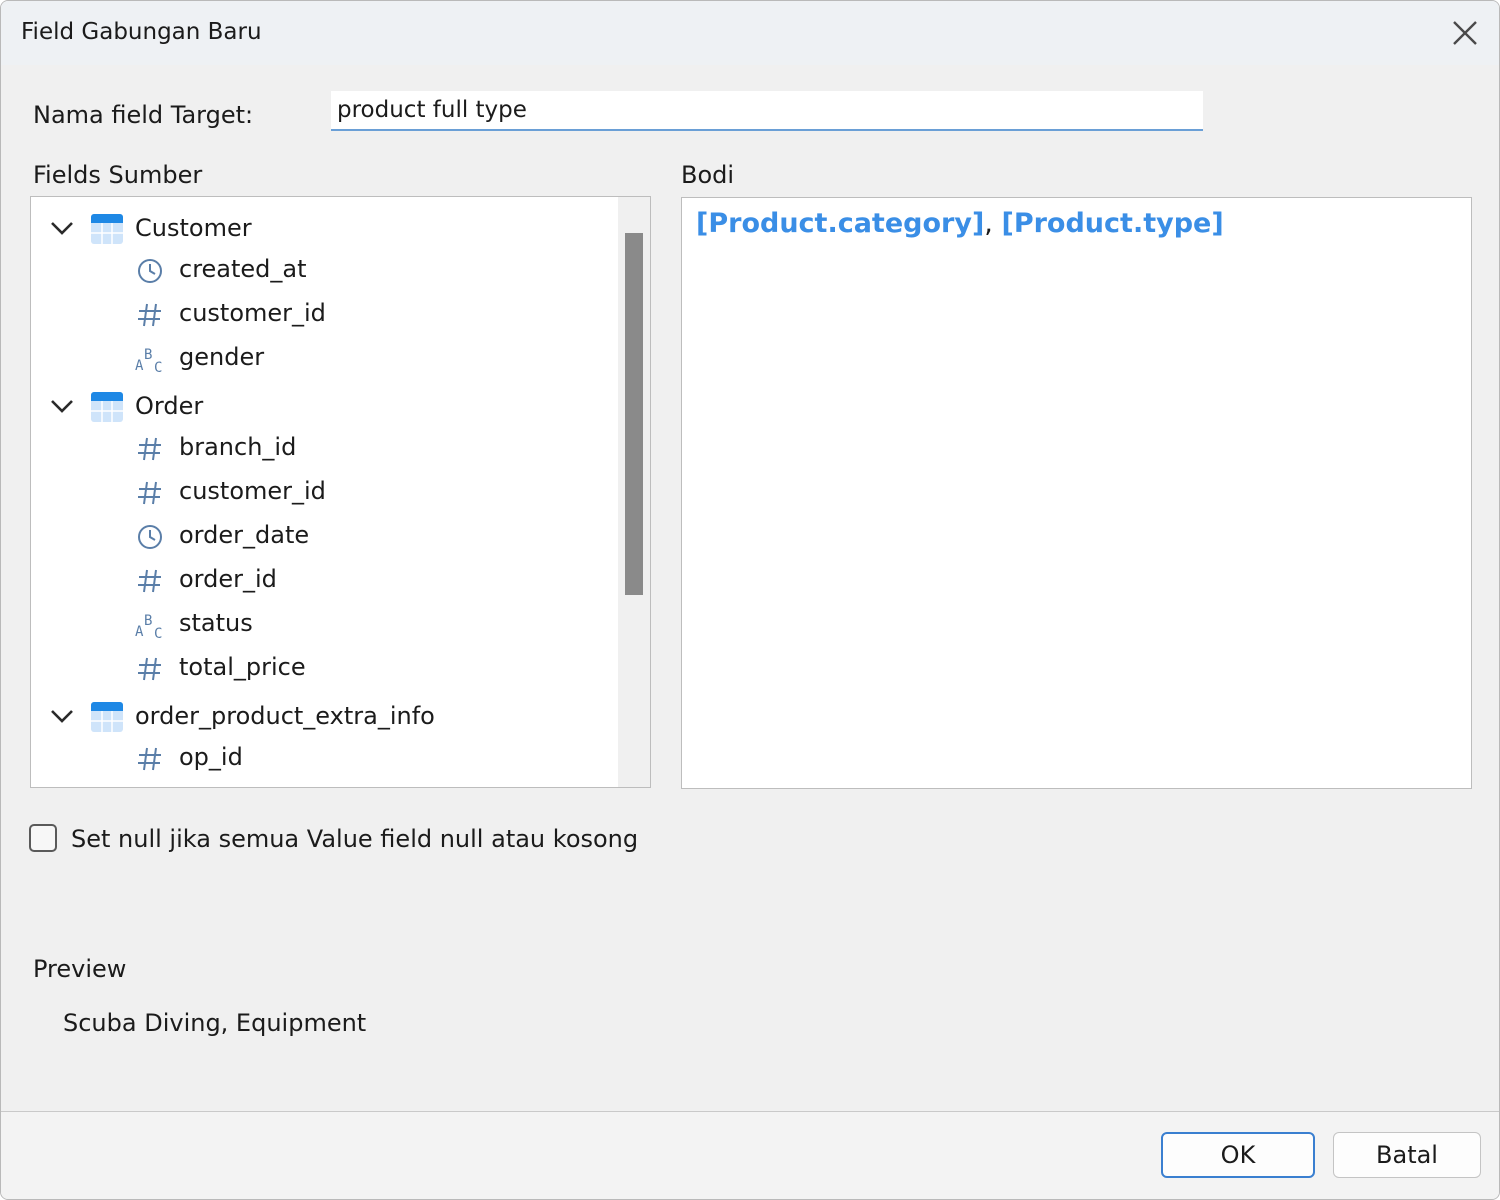 The image size is (1500, 1200). I want to click on dialog-footer: OK Batal, so click(750, 1155).